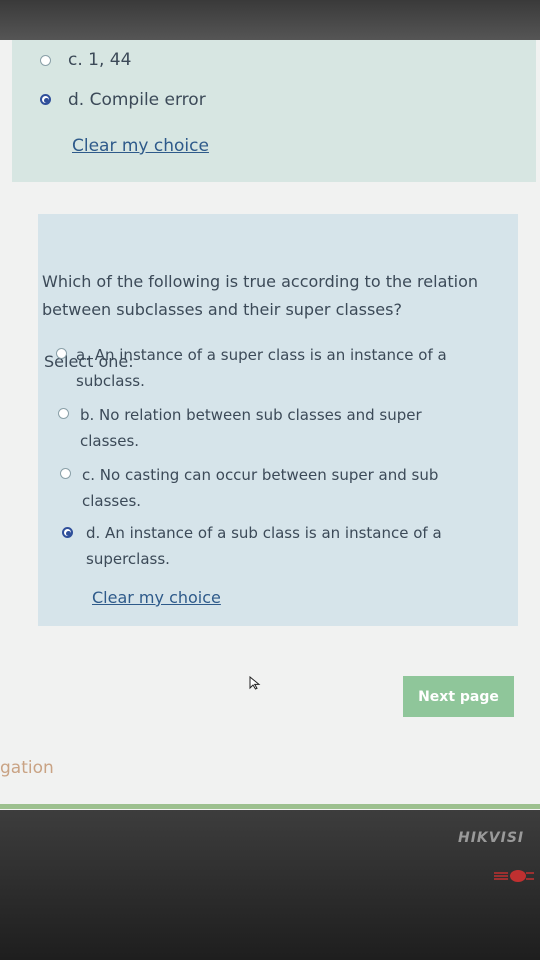 This screenshot has width=540, height=960. Describe the element at coordinates (45, 99) in the screenshot. I see `option-d-radio` at that location.